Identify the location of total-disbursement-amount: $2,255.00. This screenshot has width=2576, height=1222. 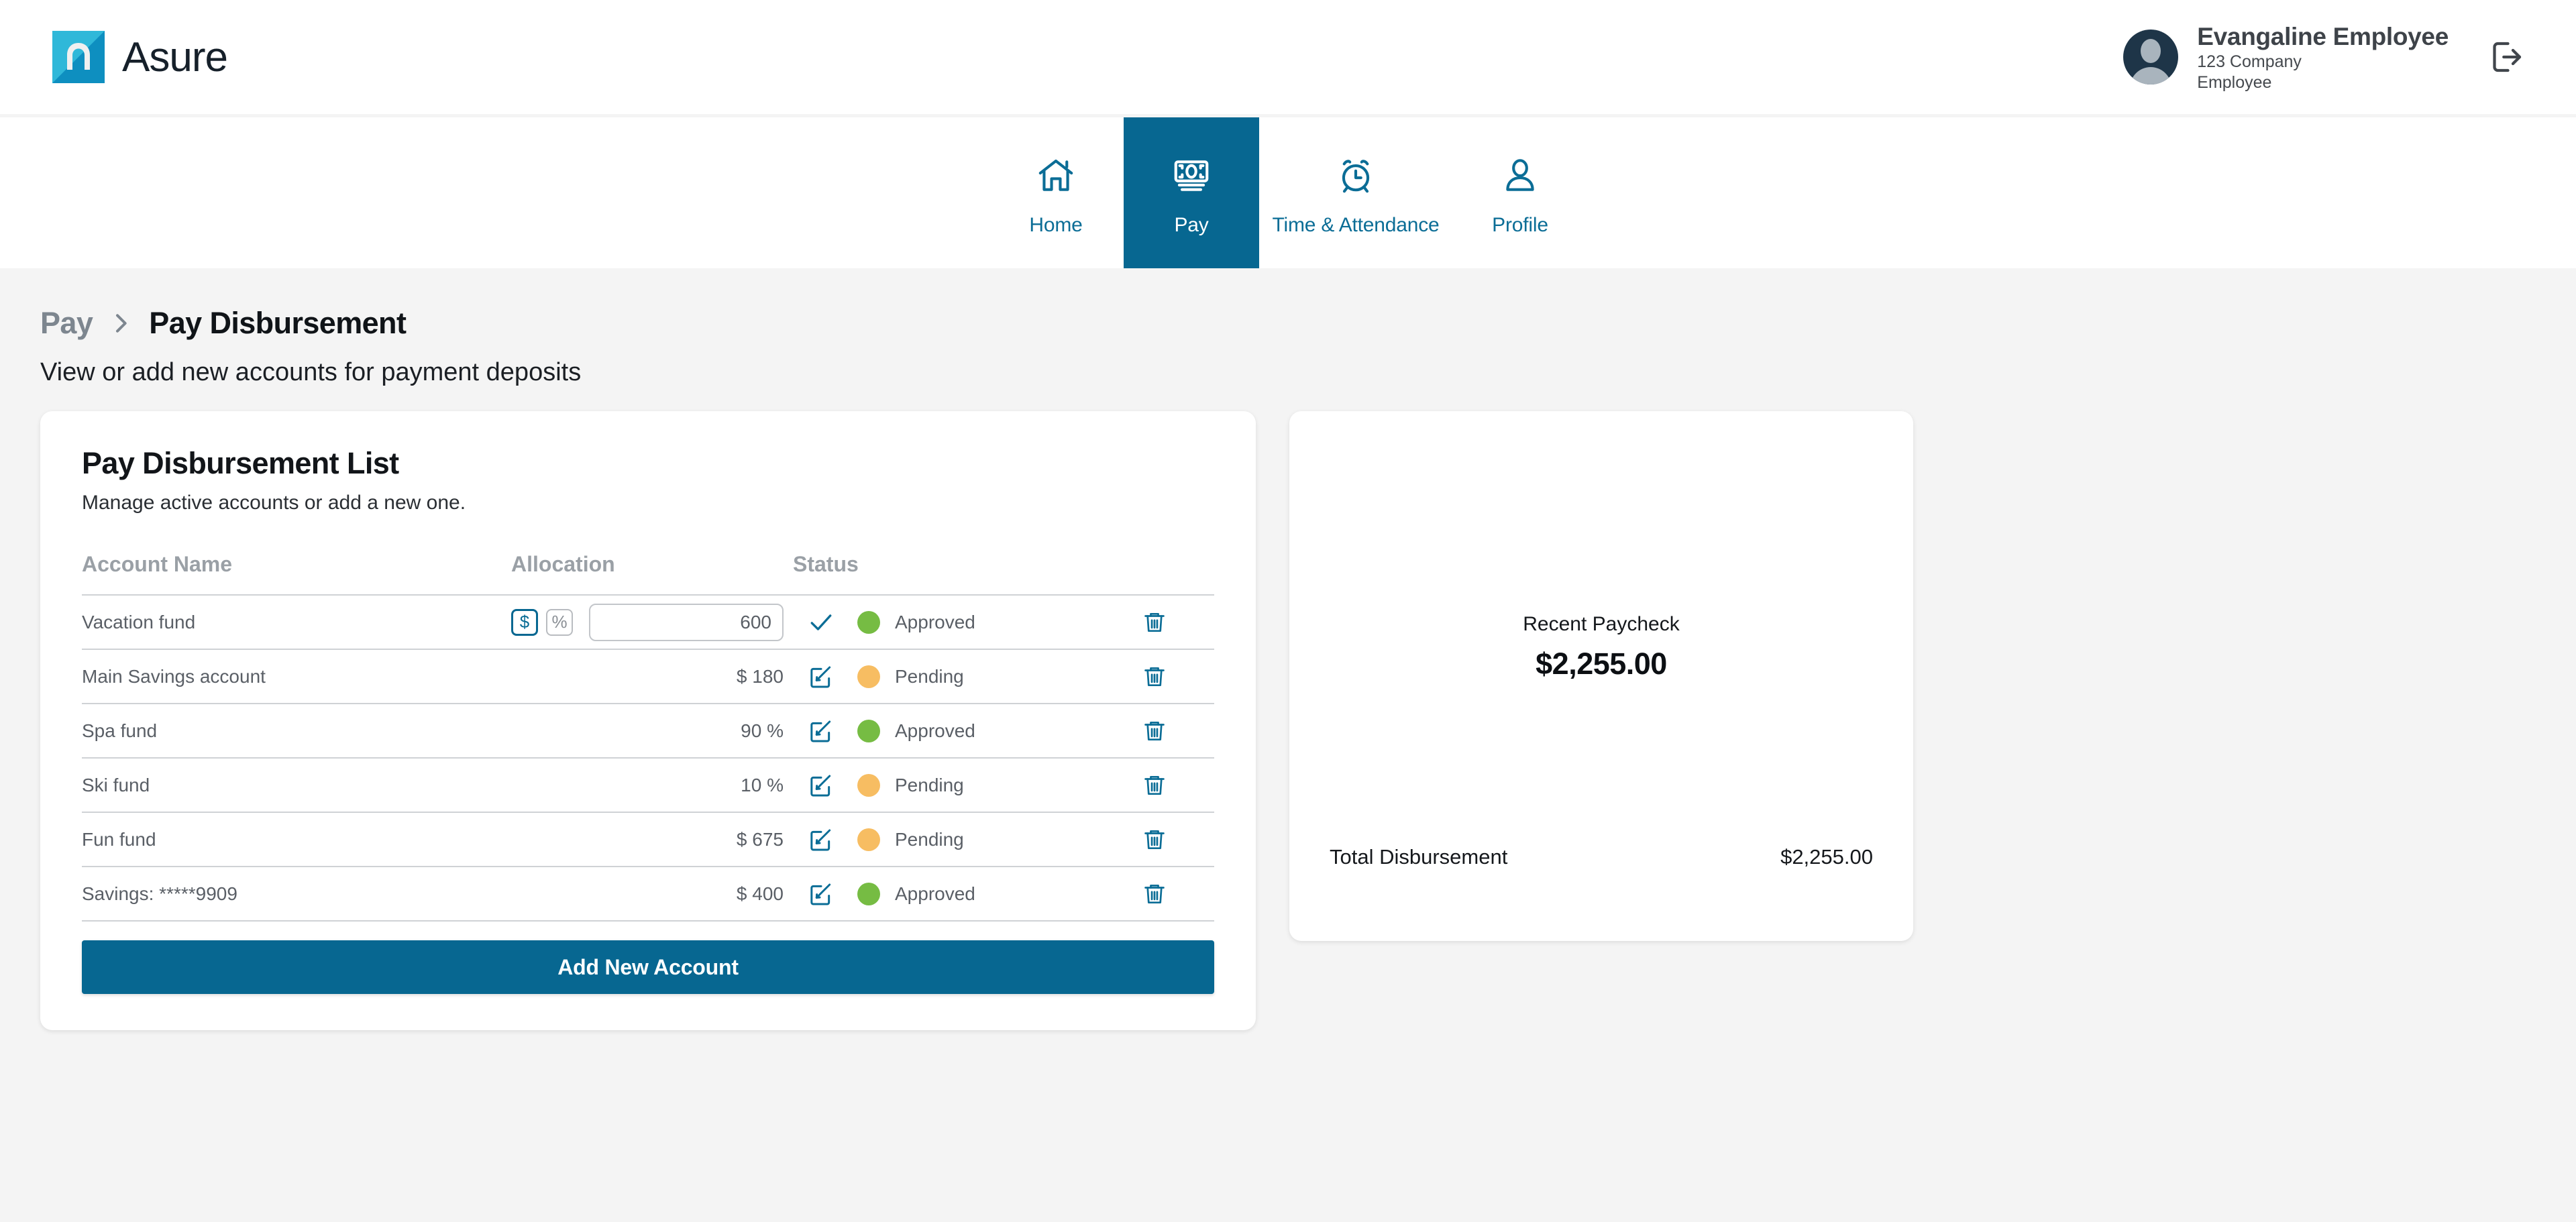
(1826, 857).